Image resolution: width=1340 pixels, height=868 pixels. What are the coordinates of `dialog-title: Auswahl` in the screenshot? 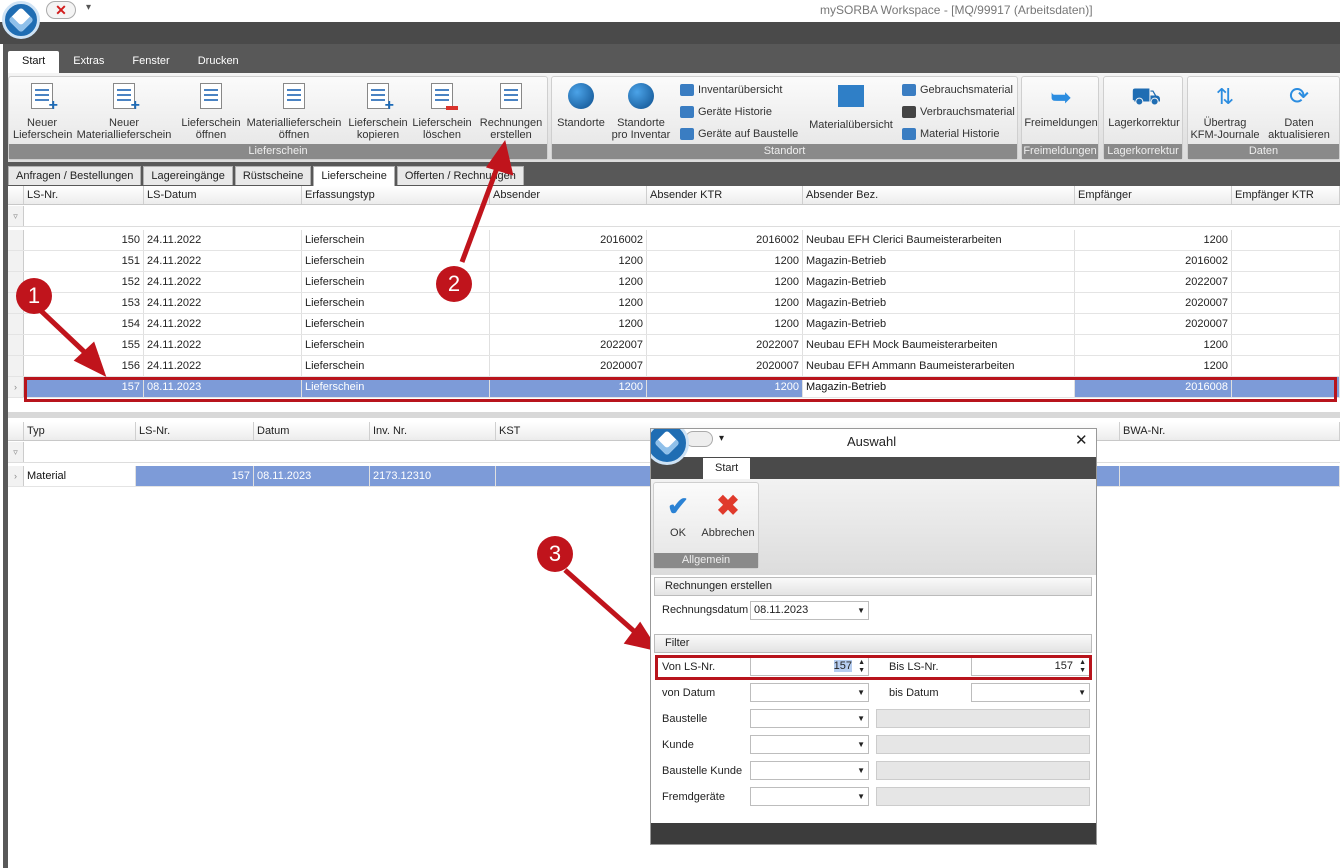 It's located at (872, 441).